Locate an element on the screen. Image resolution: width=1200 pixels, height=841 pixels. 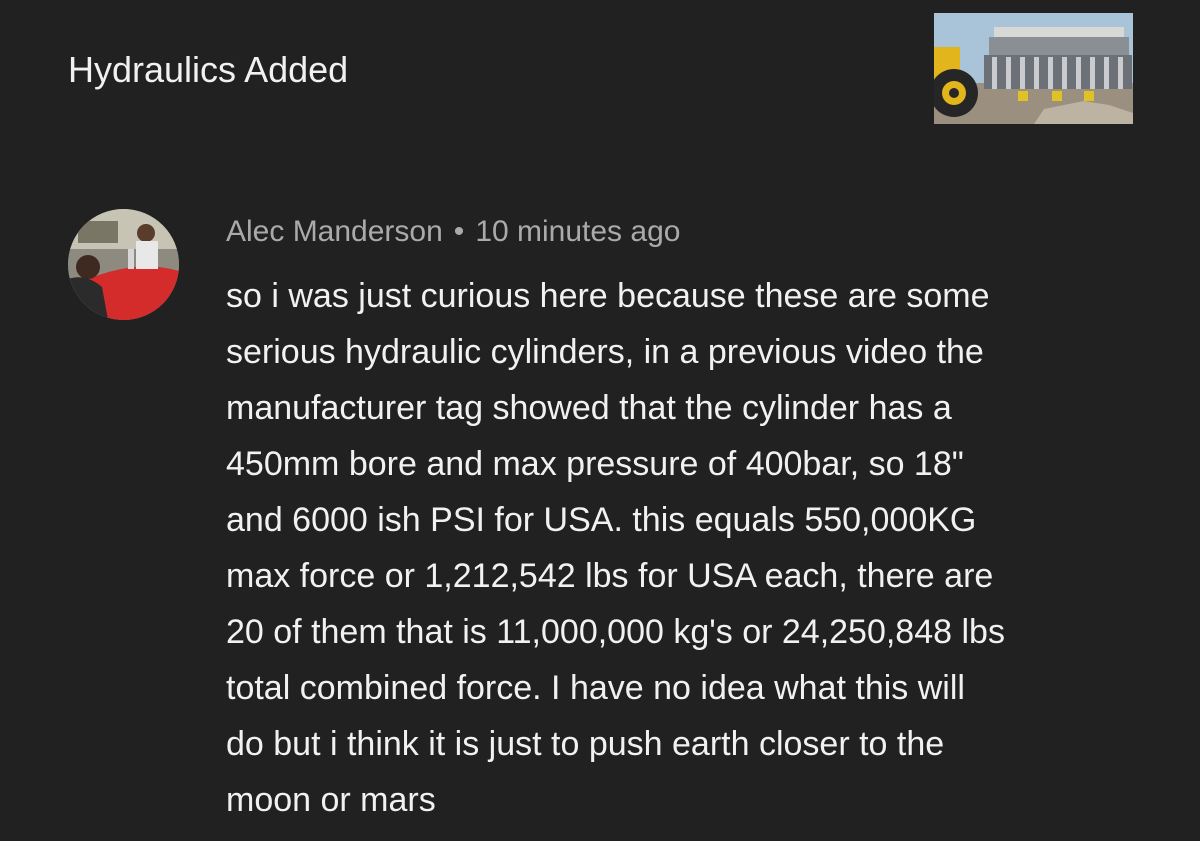
video-title: Hydraulics Added is located at coordinates (208, 70).